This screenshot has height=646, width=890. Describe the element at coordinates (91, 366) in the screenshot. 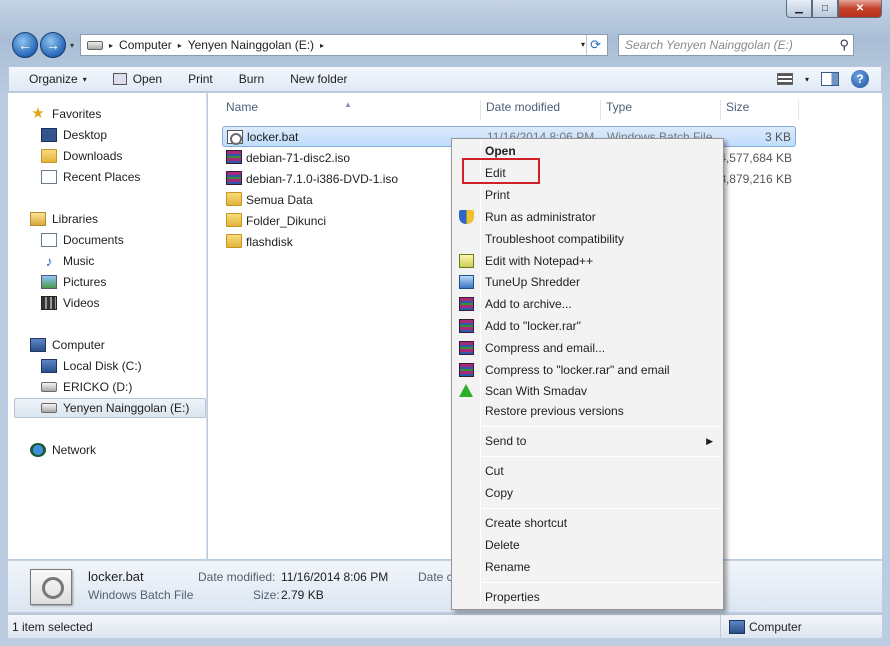

I see `nav-local-disk-c: Local Disk (C:)` at that location.